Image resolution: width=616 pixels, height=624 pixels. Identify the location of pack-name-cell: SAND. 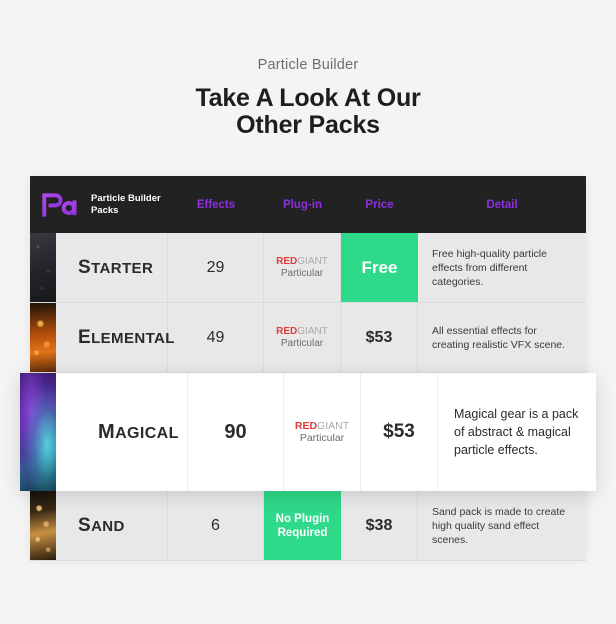
(112, 525).